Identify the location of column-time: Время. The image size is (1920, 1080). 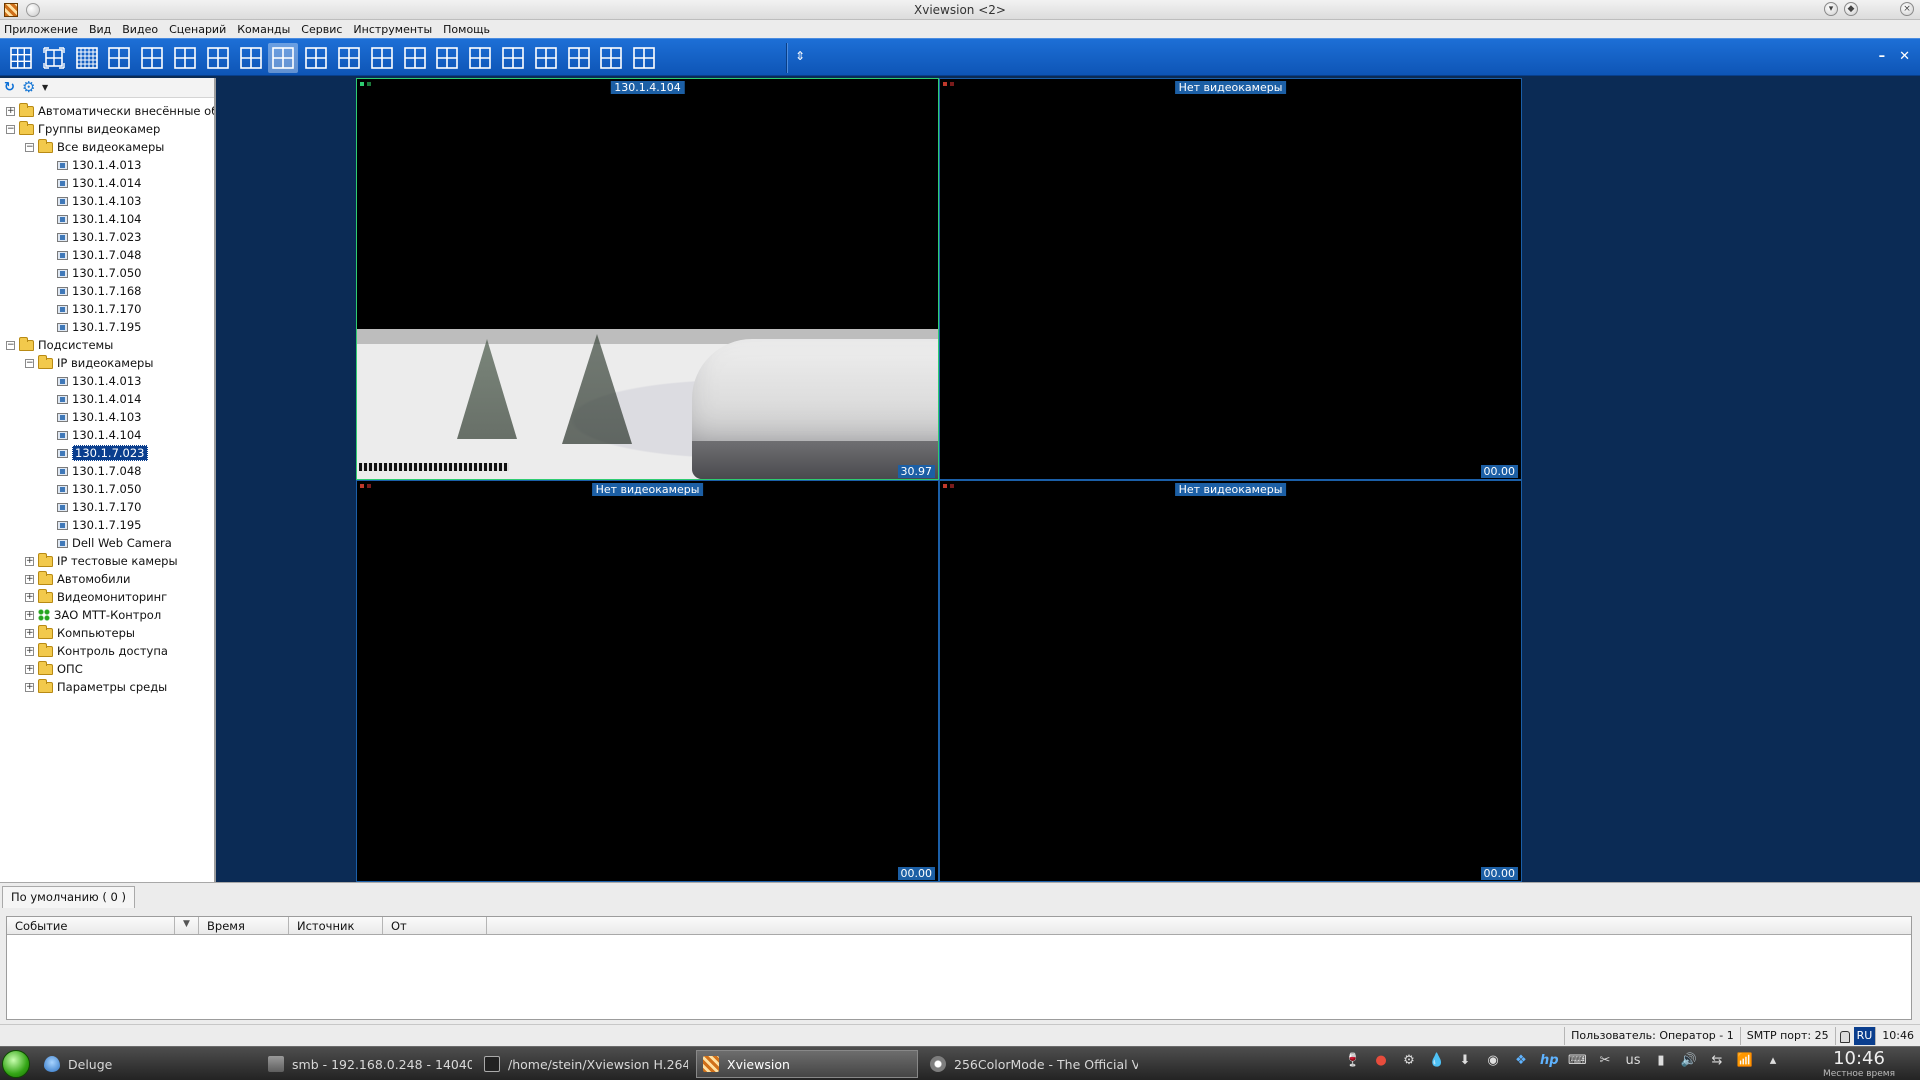
(244, 925).